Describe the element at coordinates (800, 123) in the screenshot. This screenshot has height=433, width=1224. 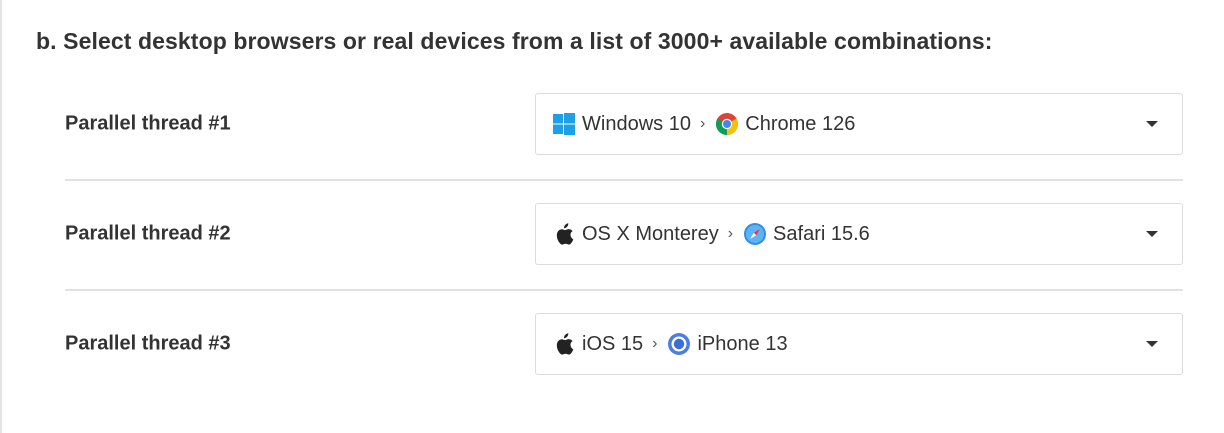
I see `browser-name: Chrome 126` at that location.